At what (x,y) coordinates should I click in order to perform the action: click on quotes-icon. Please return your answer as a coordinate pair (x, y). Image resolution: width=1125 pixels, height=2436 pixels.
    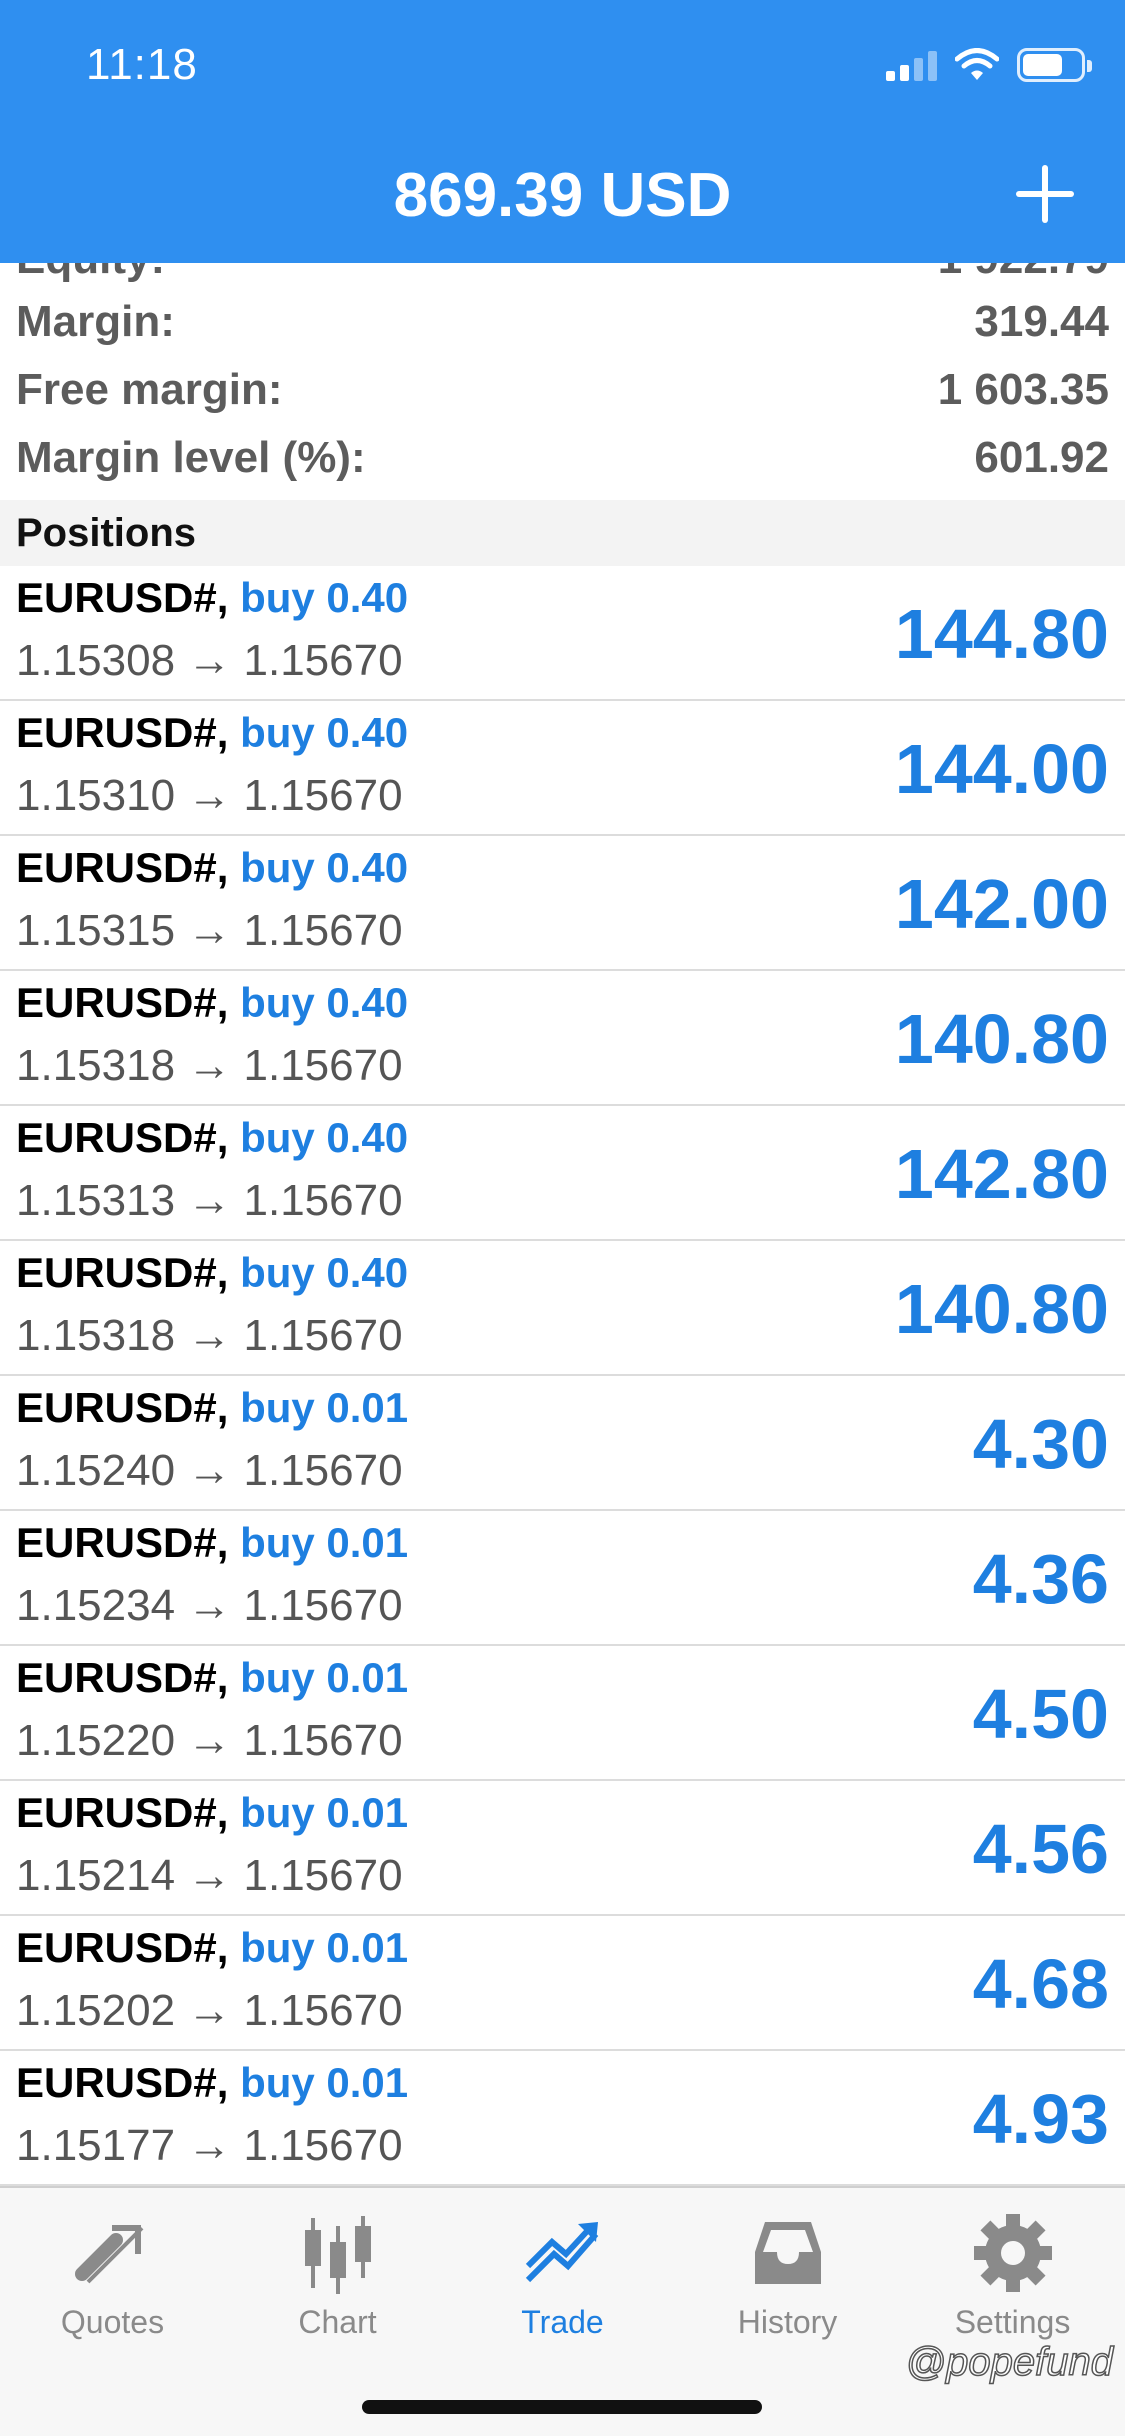
    Looking at the image, I should click on (108, 2254).